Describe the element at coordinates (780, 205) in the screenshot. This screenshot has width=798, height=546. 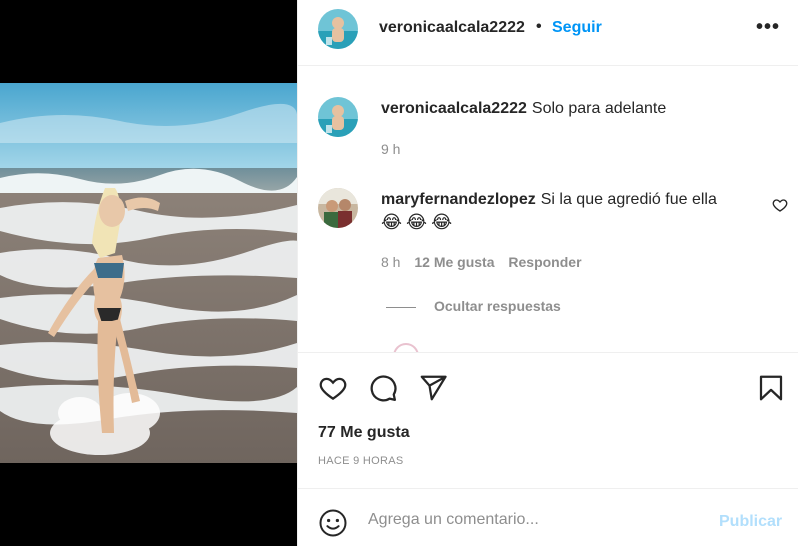
I see `comment-like-heart-icon` at that location.